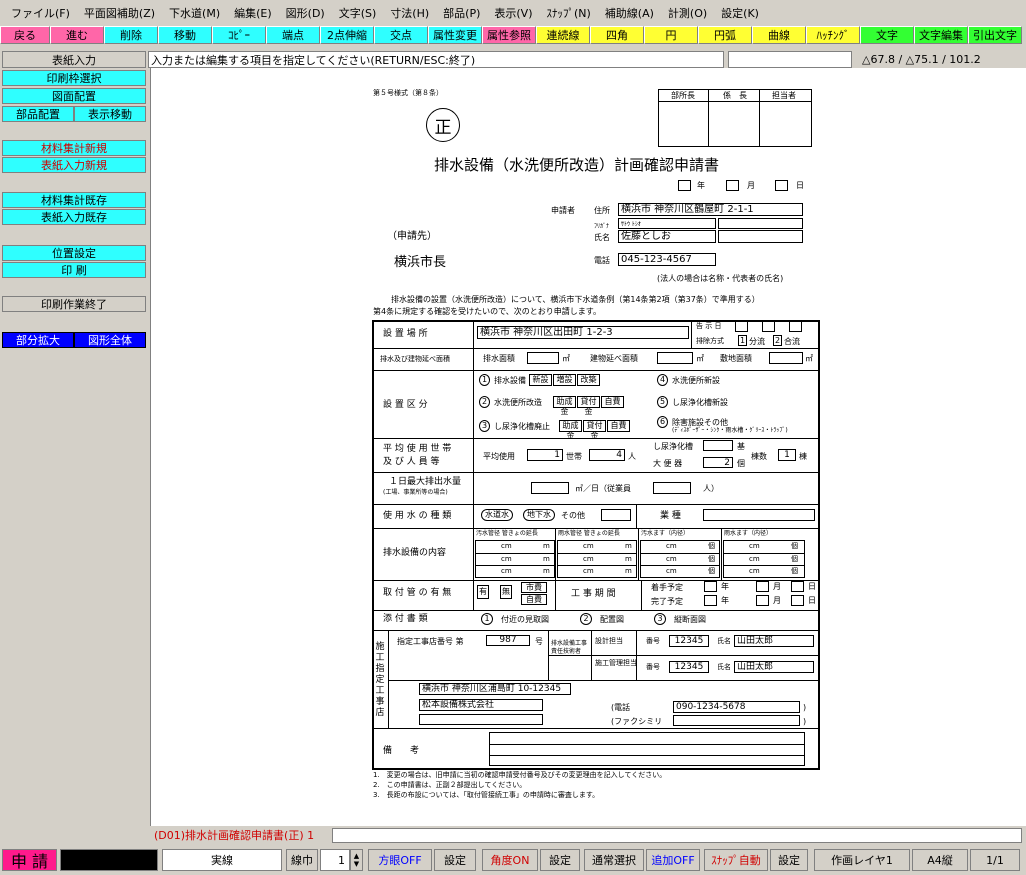  I want to click on division-no-1: 1, so click(484, 380).